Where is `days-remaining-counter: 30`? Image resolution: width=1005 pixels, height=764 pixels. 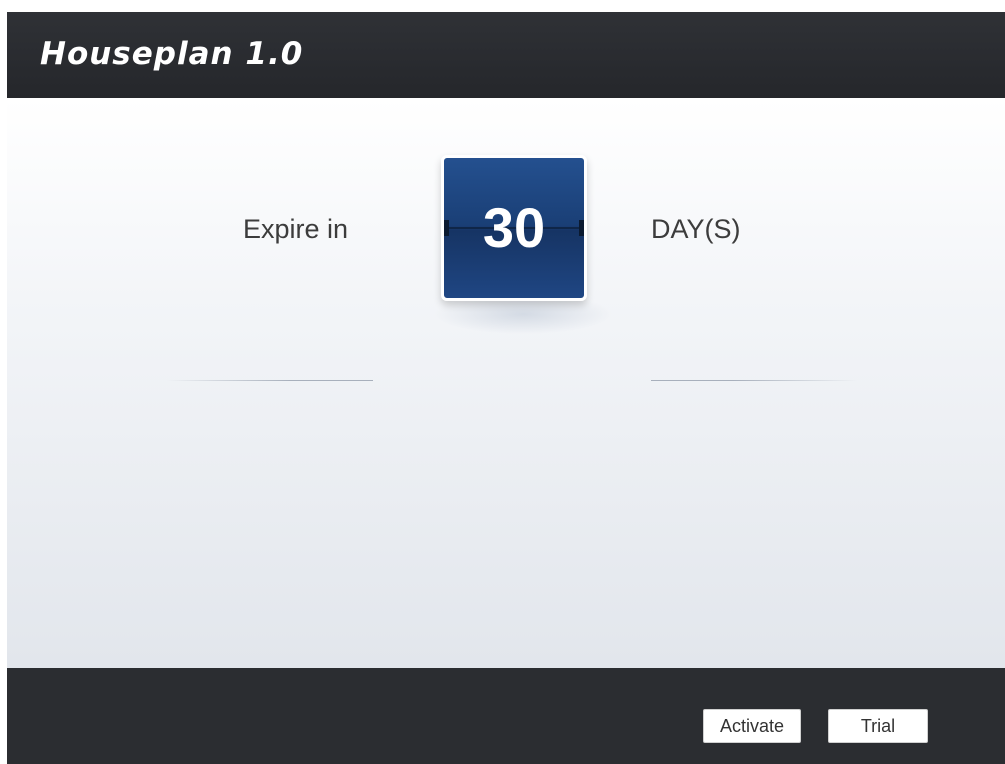
days-remaining-counter: 30 is located at coordinates (514, 228).